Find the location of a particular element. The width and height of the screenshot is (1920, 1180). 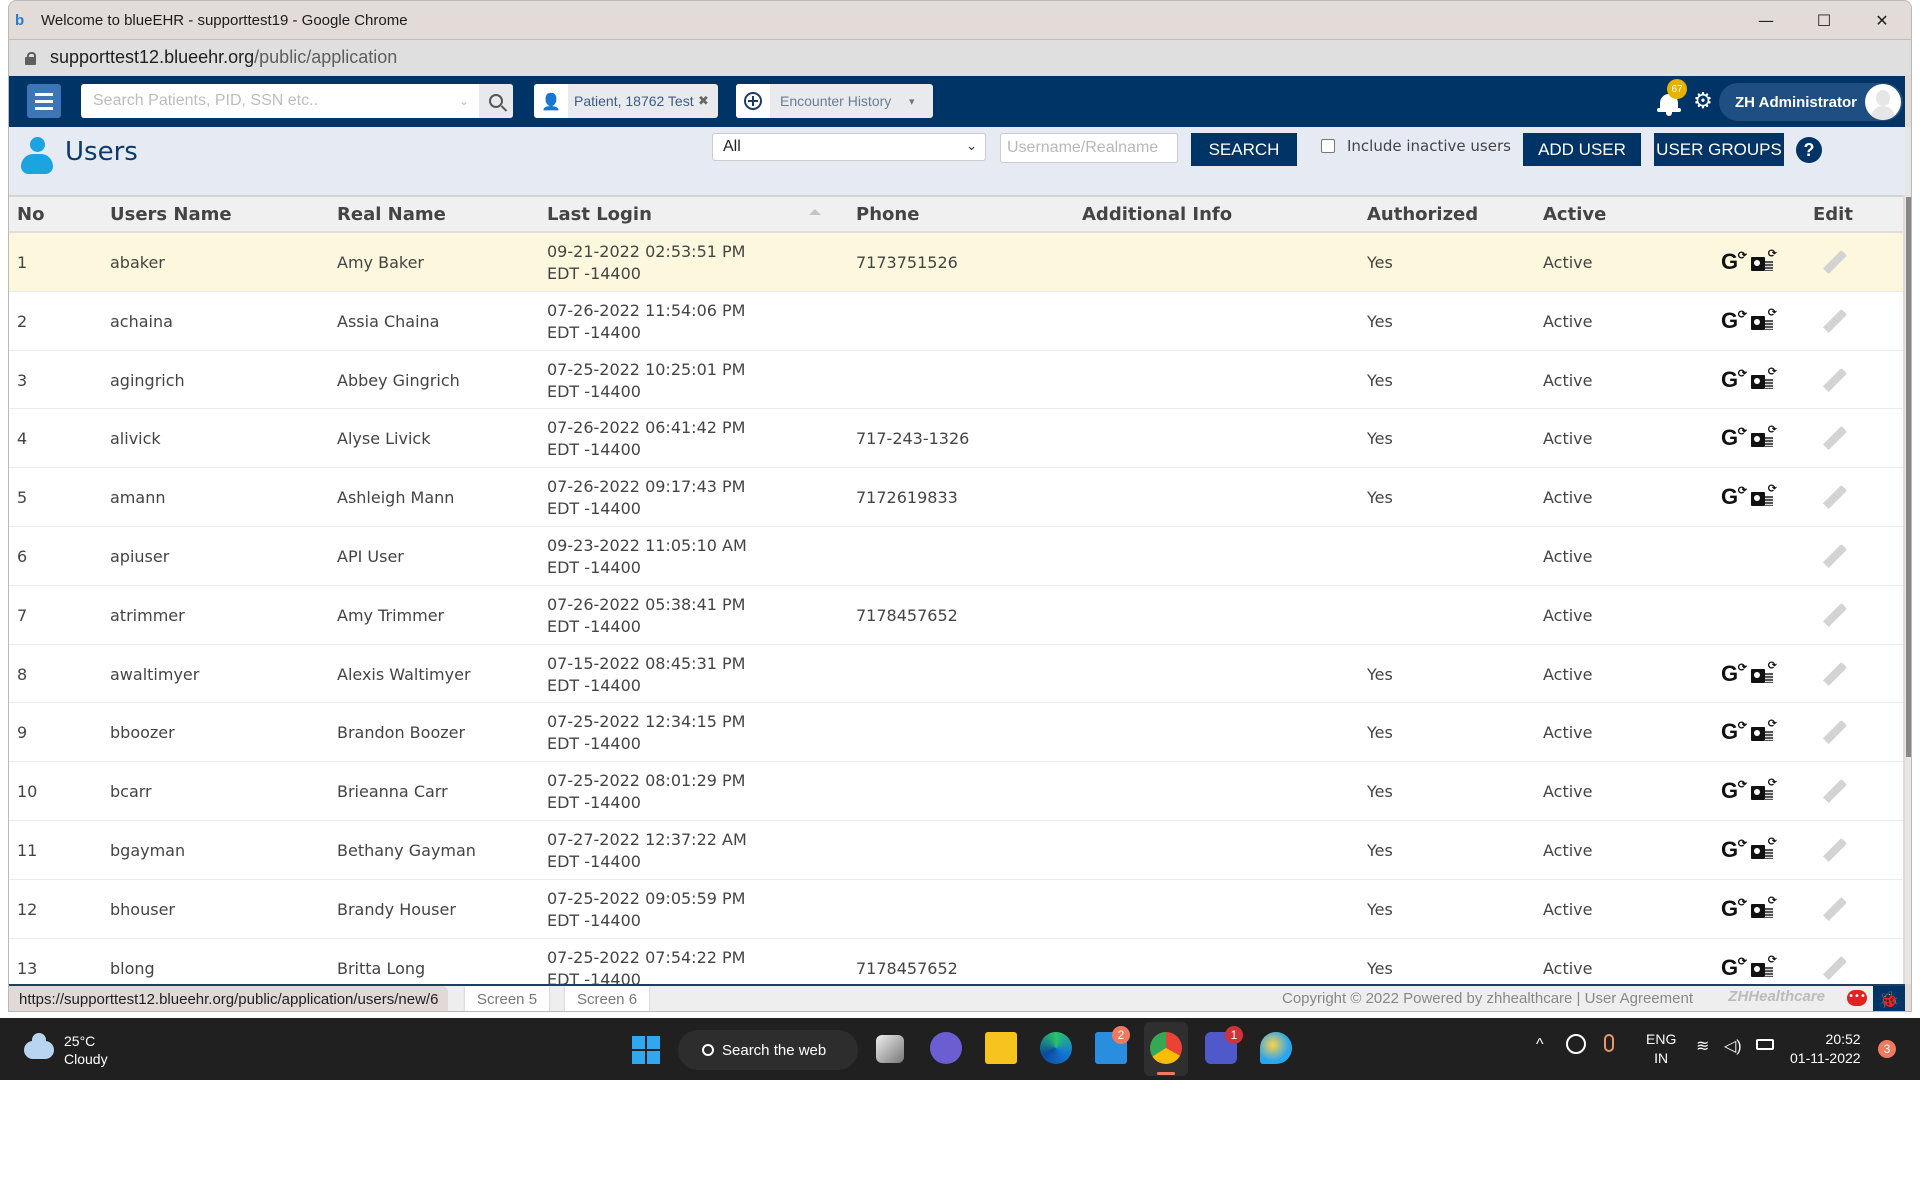

clock: 20:52 01-11-2022 is located at coordinates (1825, 1049).